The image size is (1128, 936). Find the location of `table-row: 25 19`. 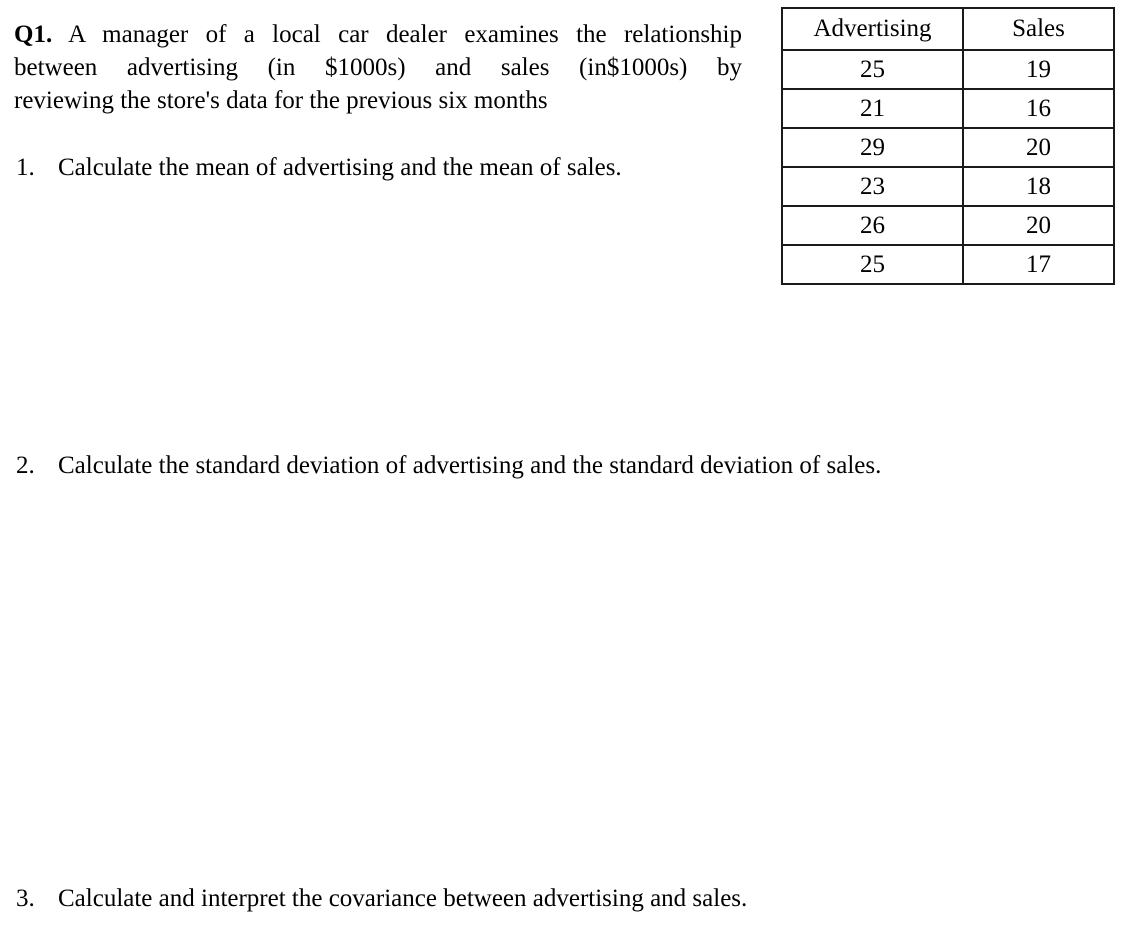

table-row: 25 19 is located at coordinates (948, 69).